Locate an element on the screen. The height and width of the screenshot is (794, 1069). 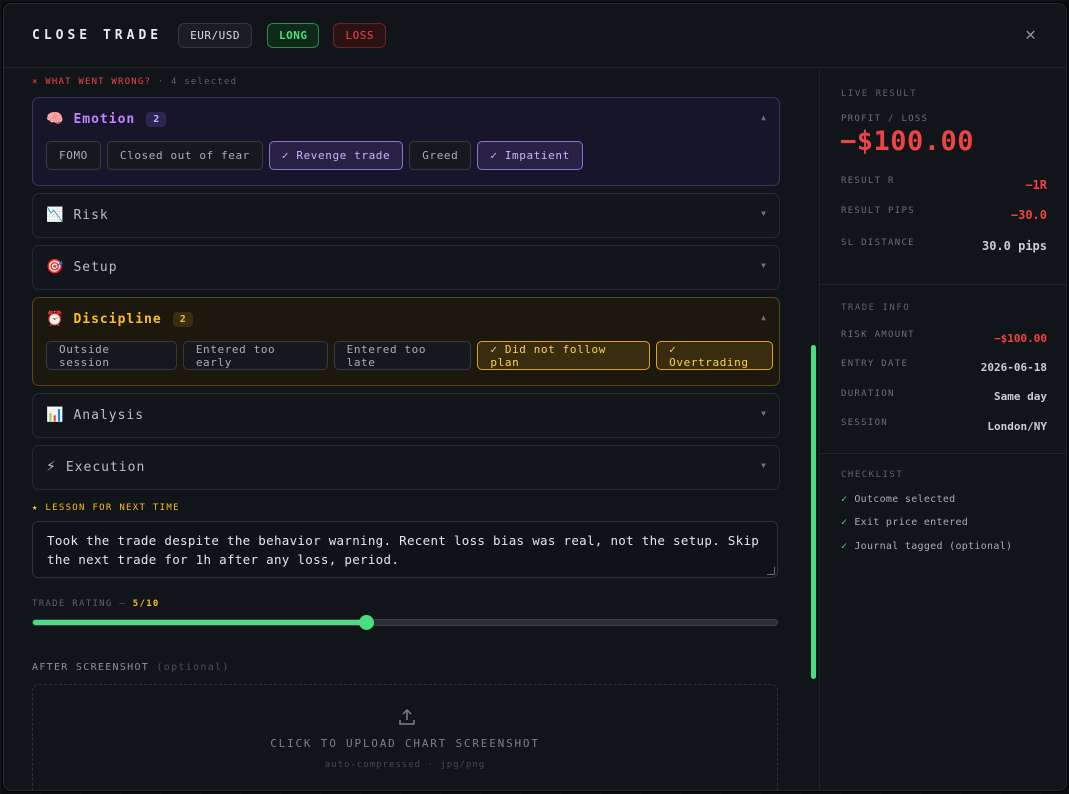
rating-label: TRADE RATING — 5/10 is located at coordinates (96, 604).